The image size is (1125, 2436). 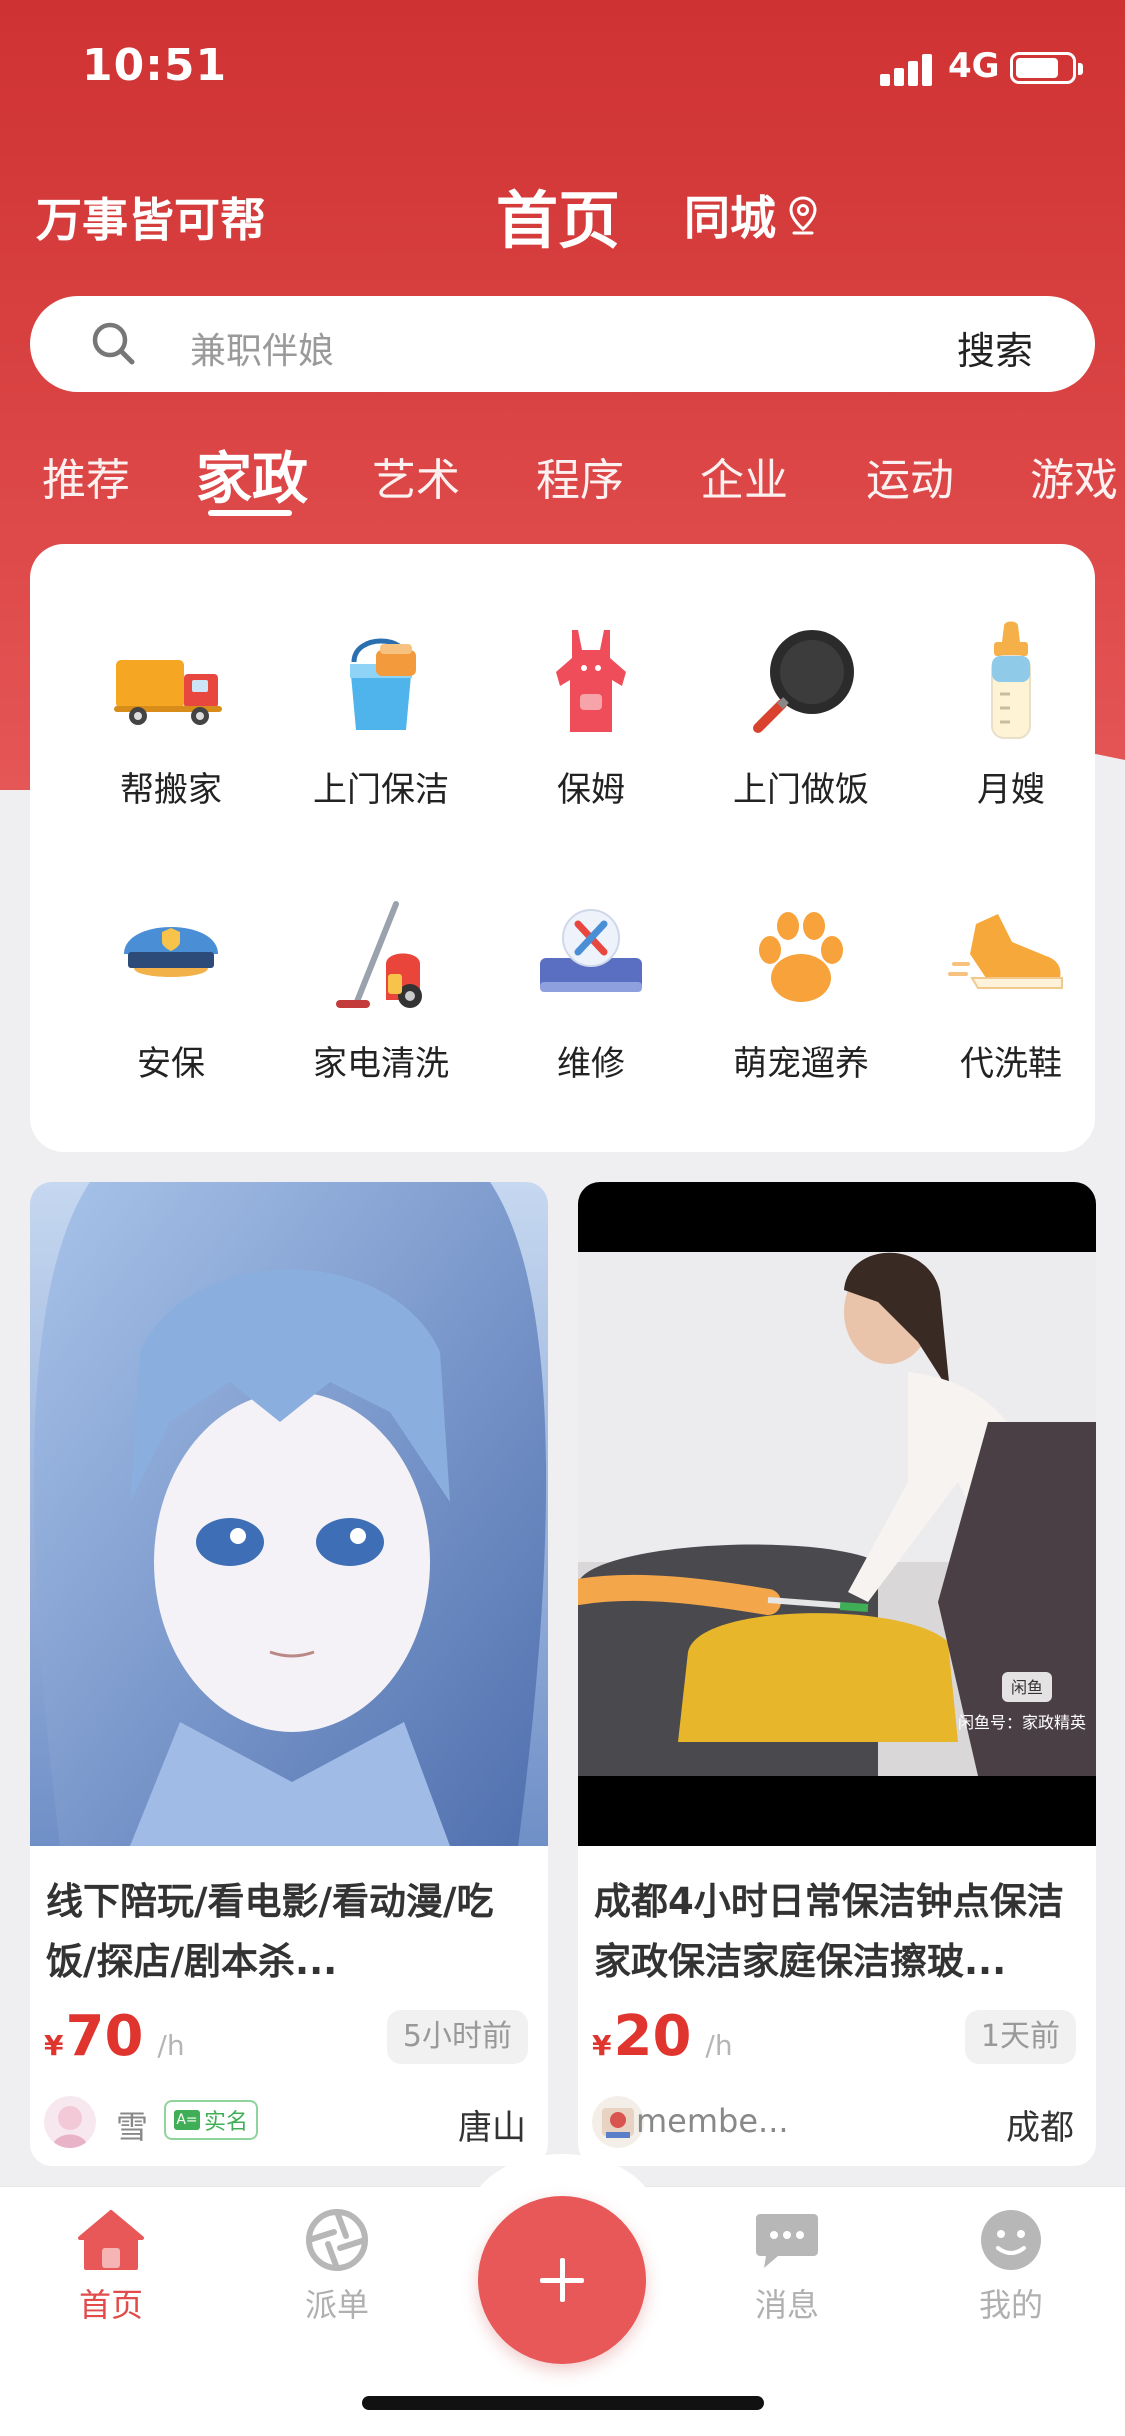 What do you see at coordinates (379, 954) in the screenshot?
I see `vacuum-cleaner-icon` at bounding box center [379, 954].